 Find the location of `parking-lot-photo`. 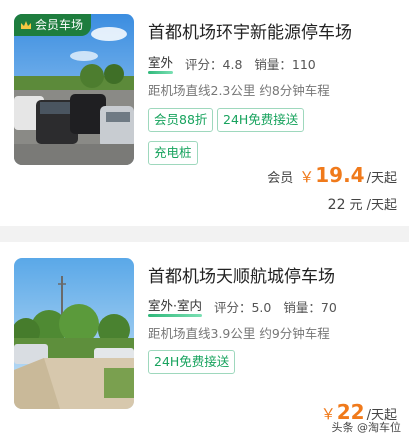

parking-lot-photo is located at coordinates (74, 333).